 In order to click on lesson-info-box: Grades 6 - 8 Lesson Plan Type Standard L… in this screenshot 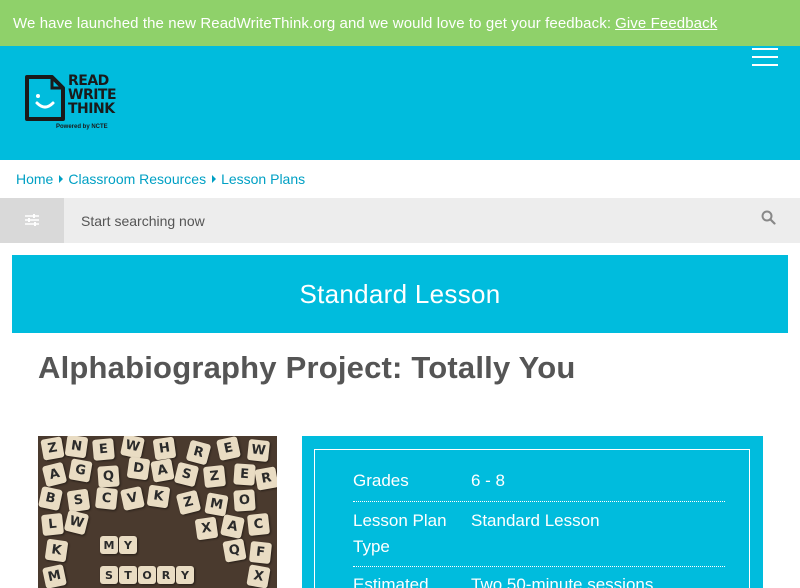, I will do `click(532, 518)`.